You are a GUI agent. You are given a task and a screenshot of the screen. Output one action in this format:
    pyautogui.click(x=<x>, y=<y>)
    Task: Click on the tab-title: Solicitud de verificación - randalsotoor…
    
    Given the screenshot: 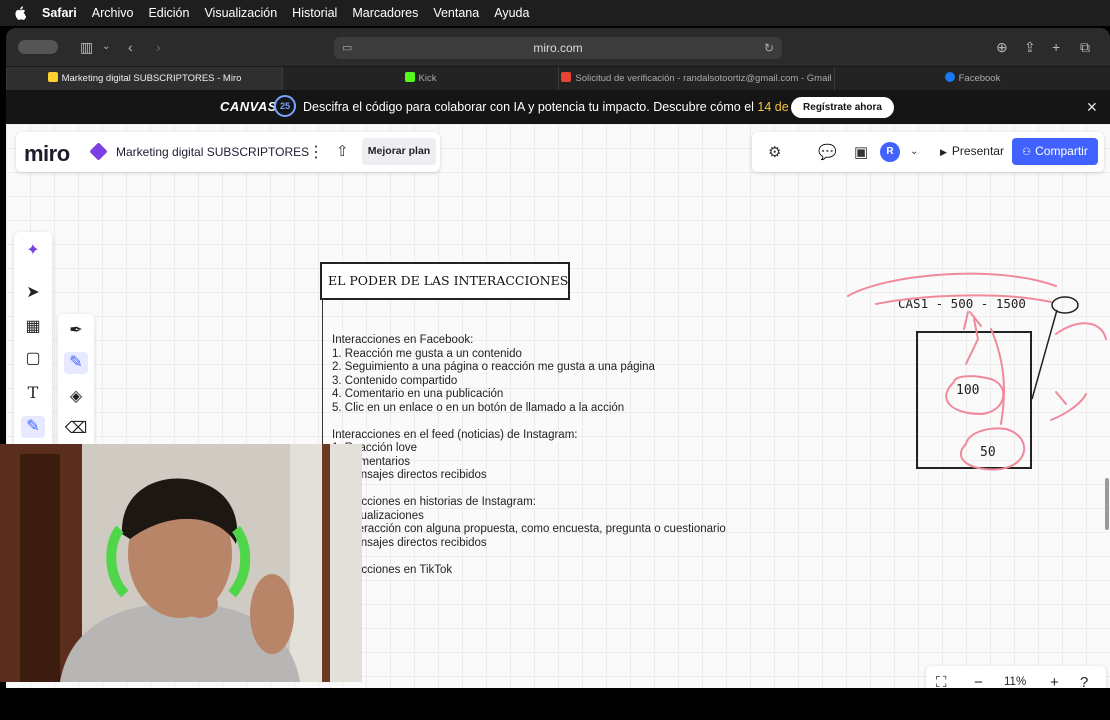 What is the action you would take?
    pyautogui.click(x=703, y=78)
    